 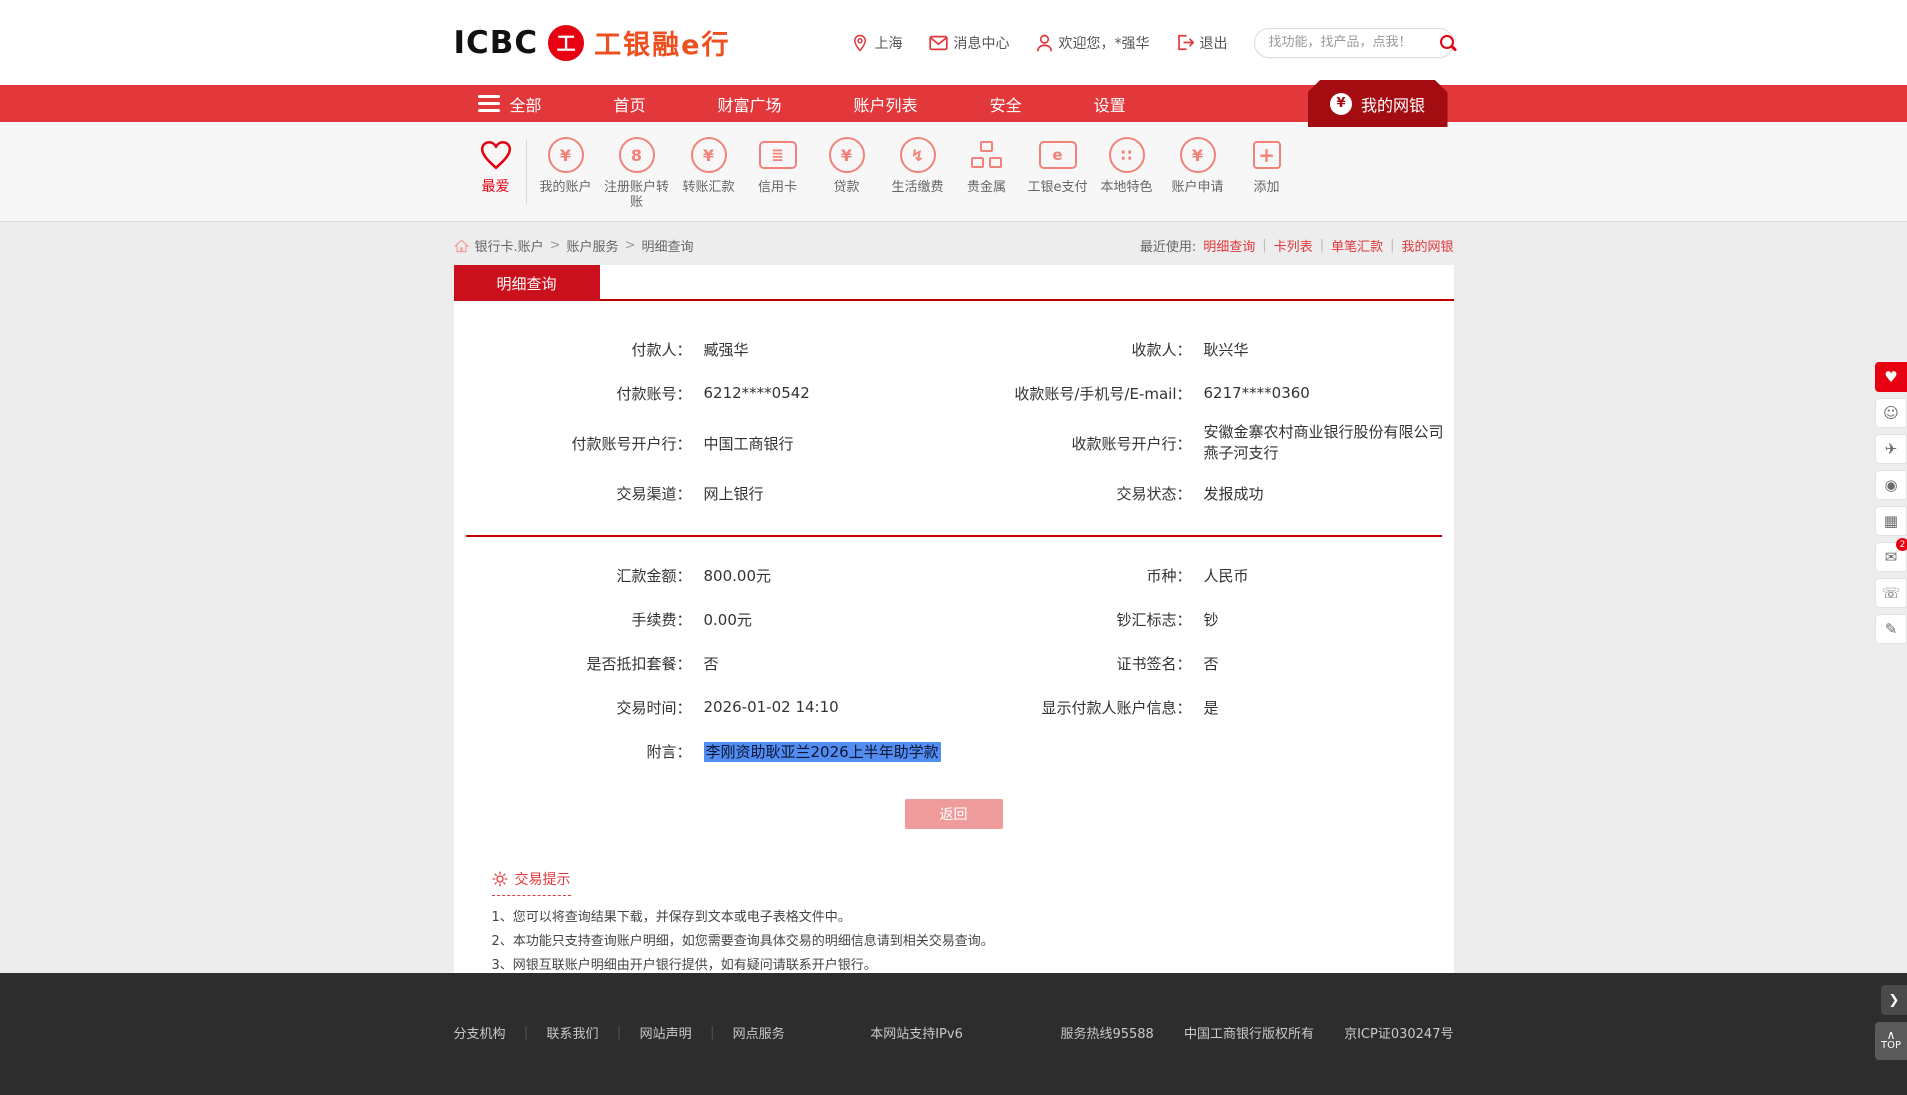 What do you see at coordinates (1058, 164) in the screenshot?
I see `toolbar-epay: e 工银e支付` at bounding box center [1058, 164].